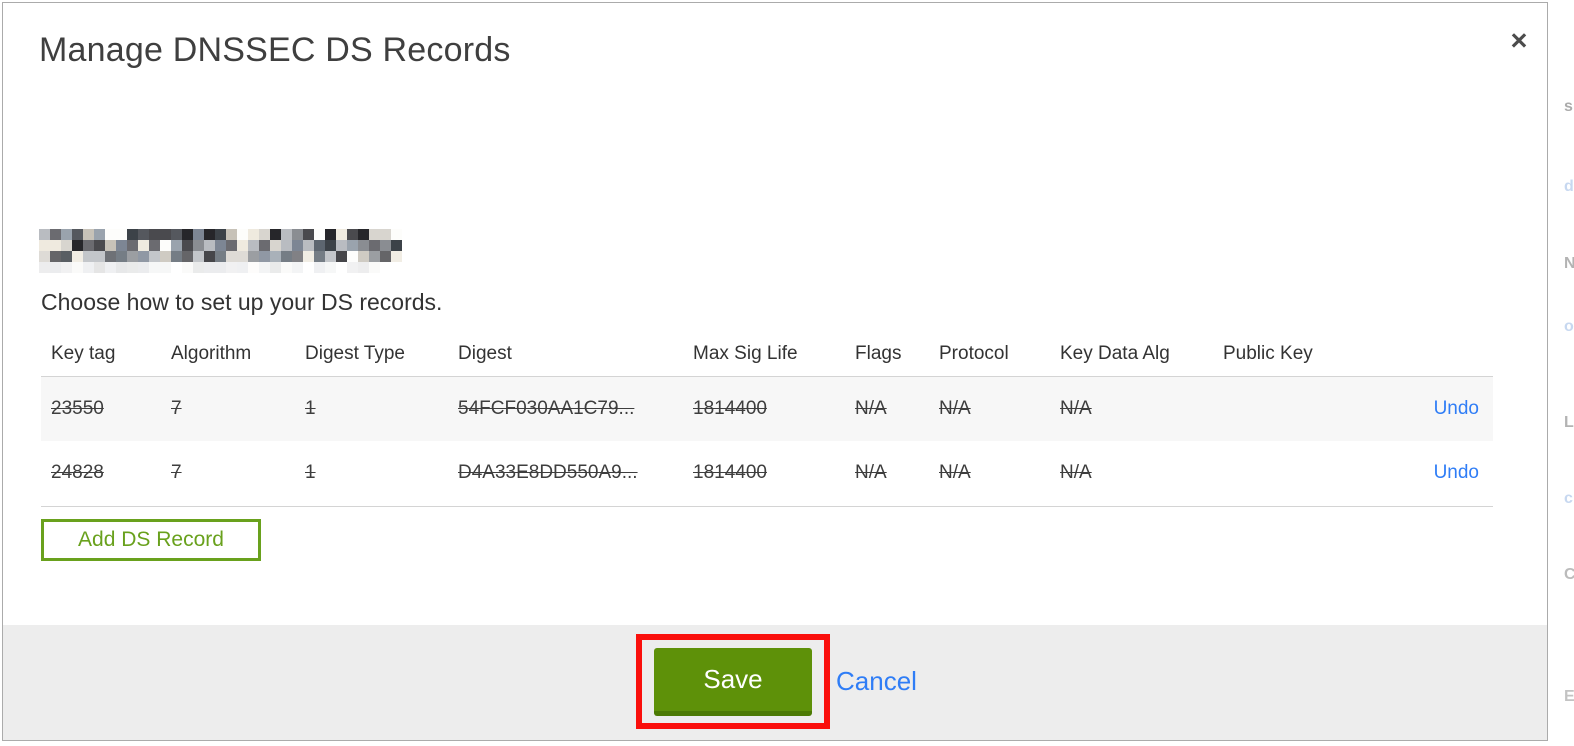 The width and height of the screenshot is (1574, 746). Describe the element at coordinates (1115, 354) in the screenshot. I see `col-header-key-data-alg: Key Data Alg` at that location.